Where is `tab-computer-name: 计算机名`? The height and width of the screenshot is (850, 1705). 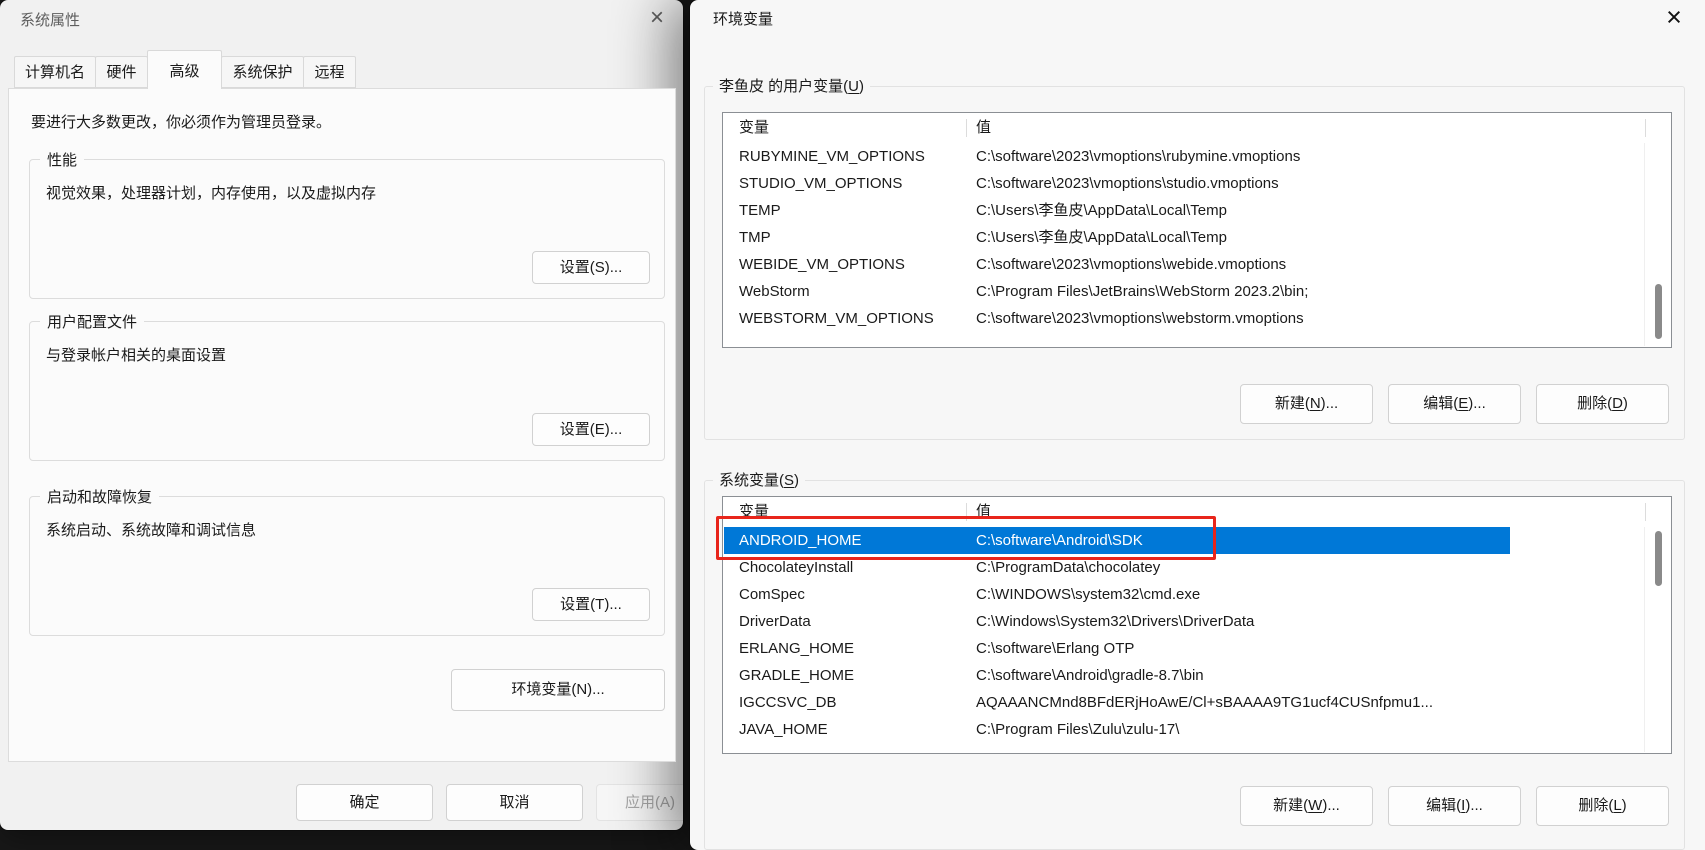 tab-computer-name: 计算机名 is located at coordinates (55, 72).